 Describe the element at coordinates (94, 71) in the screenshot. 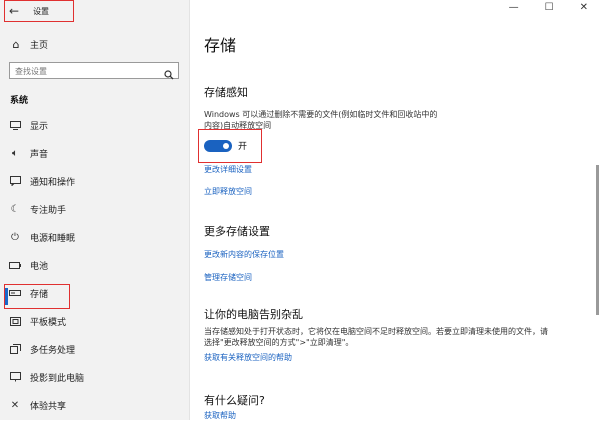

I see `search-input: 查找设置` at that location.